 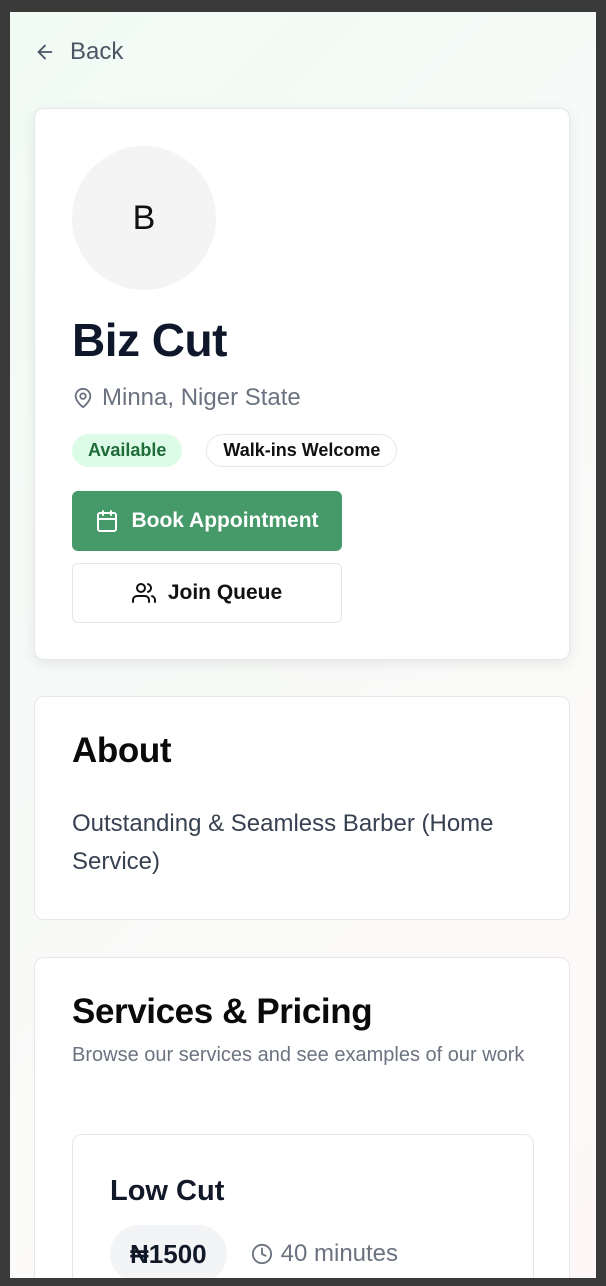 I want to click on status-badge-available: Available, so click(x=127, y=450).